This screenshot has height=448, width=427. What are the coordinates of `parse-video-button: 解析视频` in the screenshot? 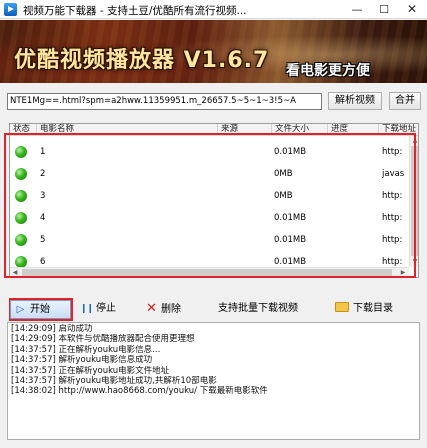 It's located at (355, 101).